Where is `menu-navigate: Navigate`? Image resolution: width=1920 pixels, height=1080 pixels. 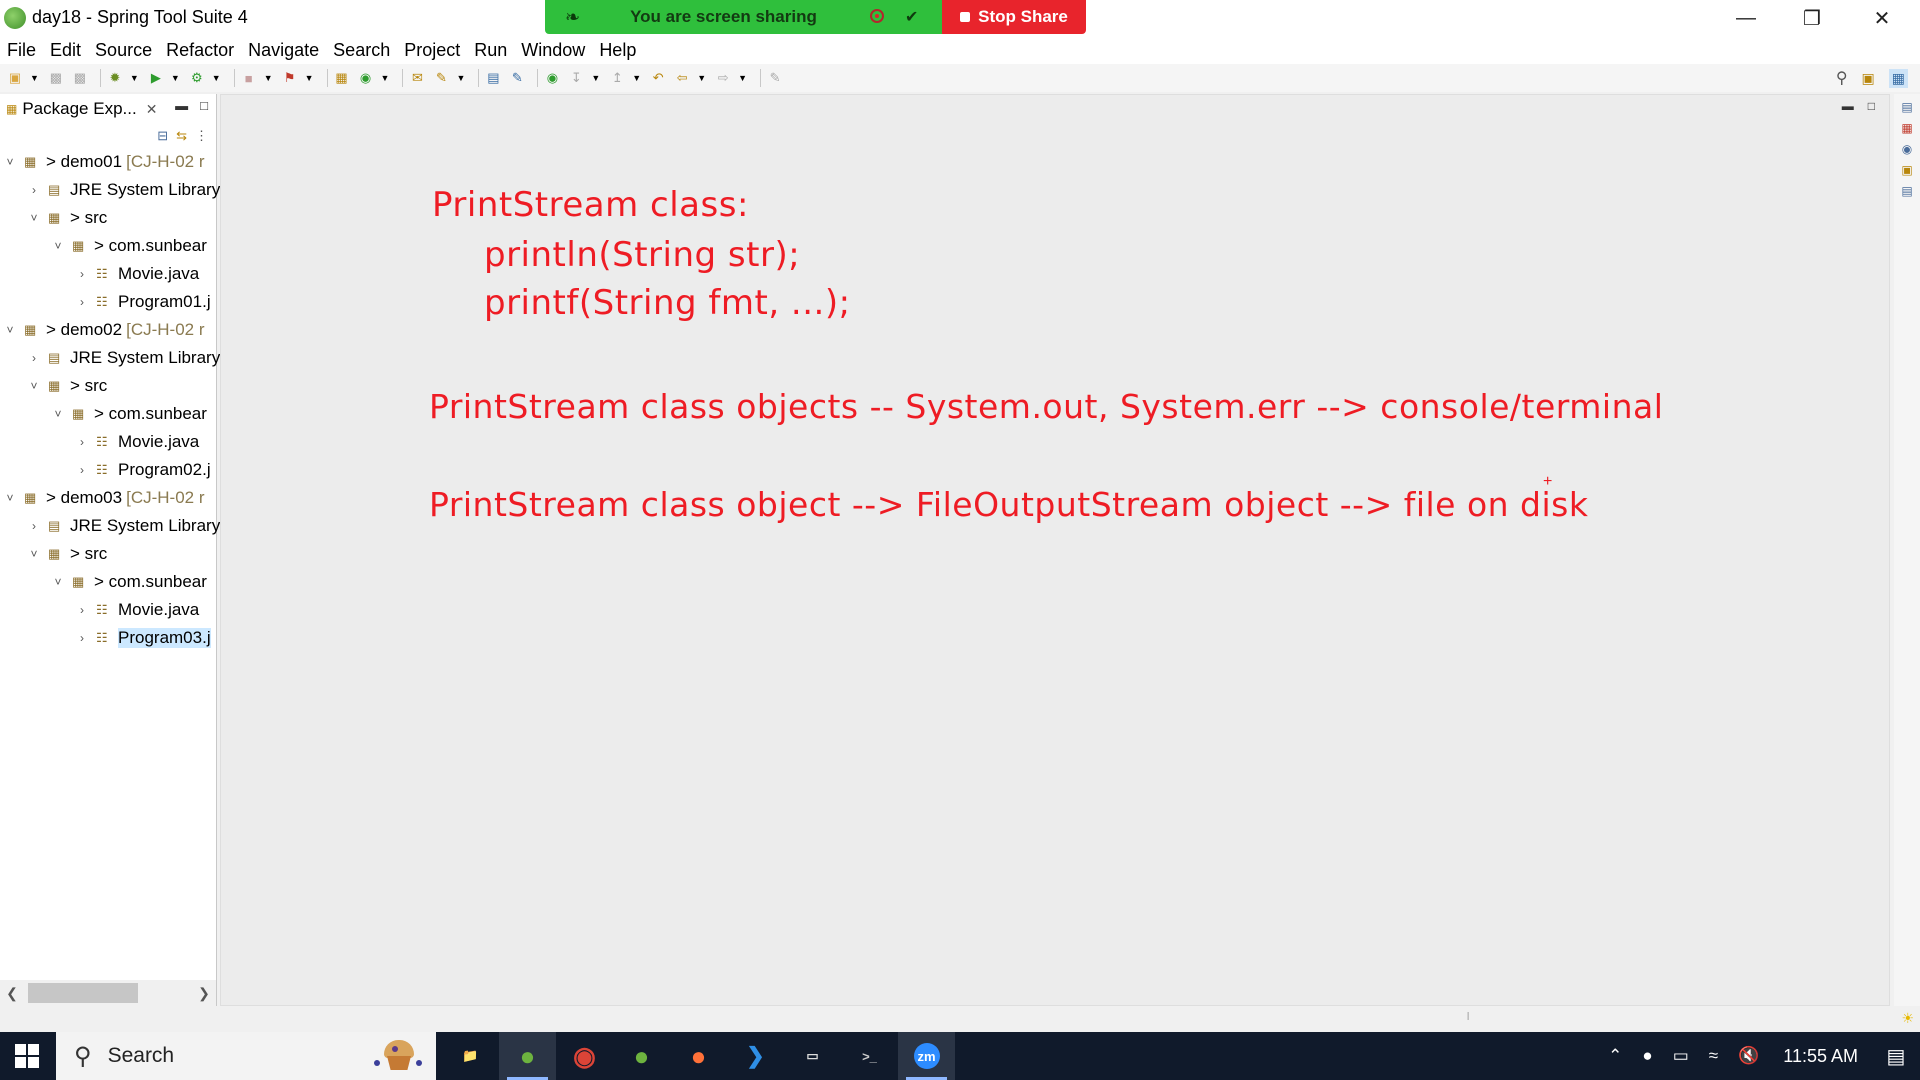
menu-navigate: Navigate is located at coordinates (283, 50).